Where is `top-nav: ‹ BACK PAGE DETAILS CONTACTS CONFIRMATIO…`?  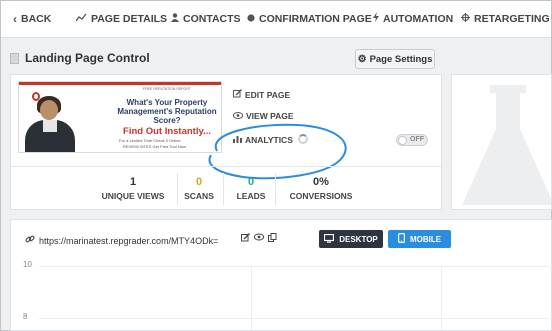 top-nav: ‹ BACK PAGE DETAILS CONTACTS CONFIRMATIO… is located at coordinates (276, 19).